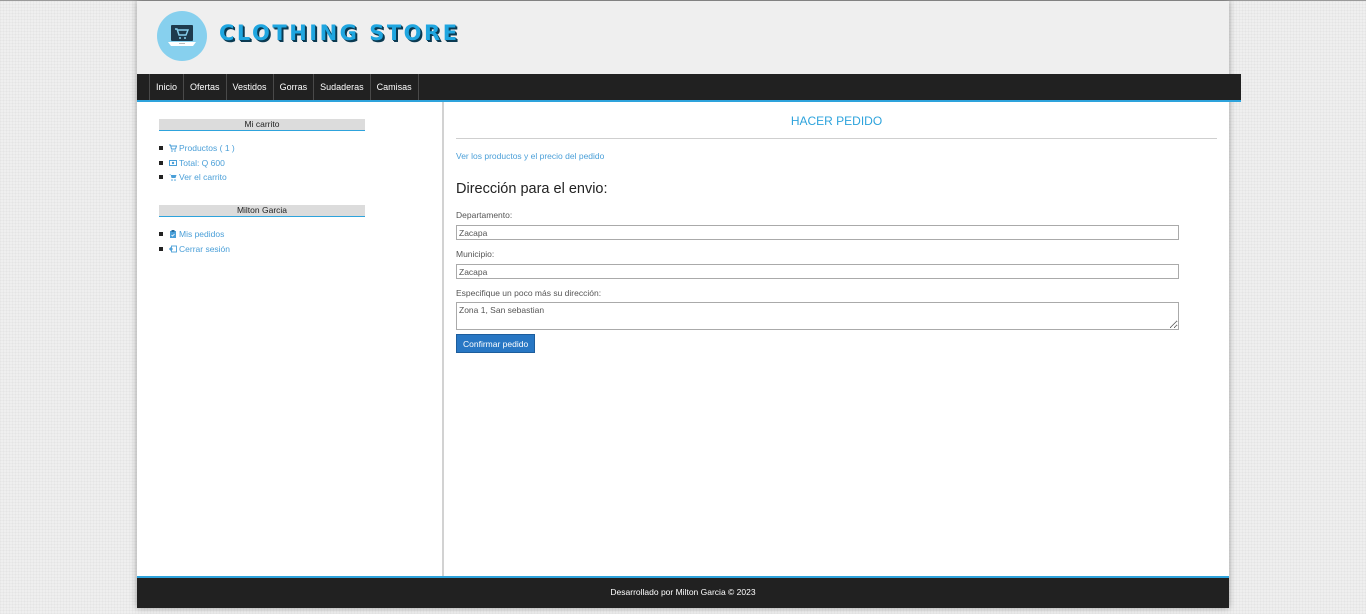  What do you see at coordinates (173, 162) in the screenshot?
I see `money-icon` at bounding box center [173, 162].